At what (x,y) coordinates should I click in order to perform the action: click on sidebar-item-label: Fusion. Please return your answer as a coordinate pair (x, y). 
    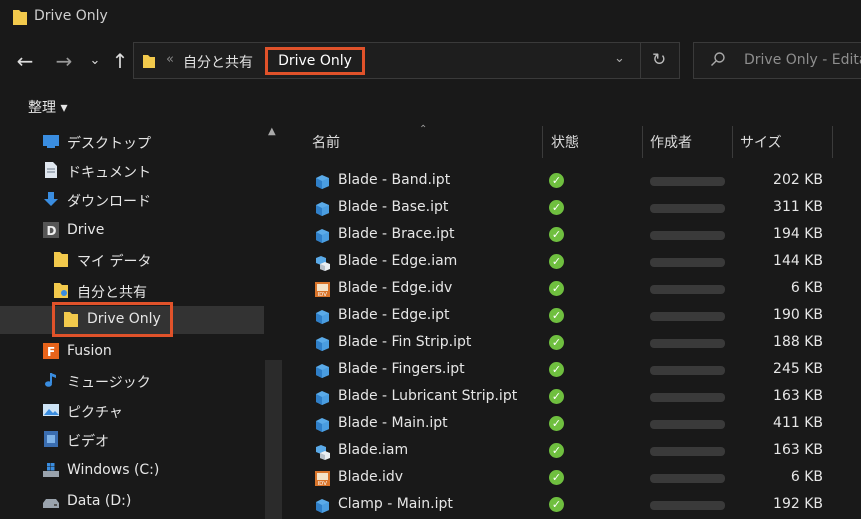
    Looking at the image, I should click on (89, 351).